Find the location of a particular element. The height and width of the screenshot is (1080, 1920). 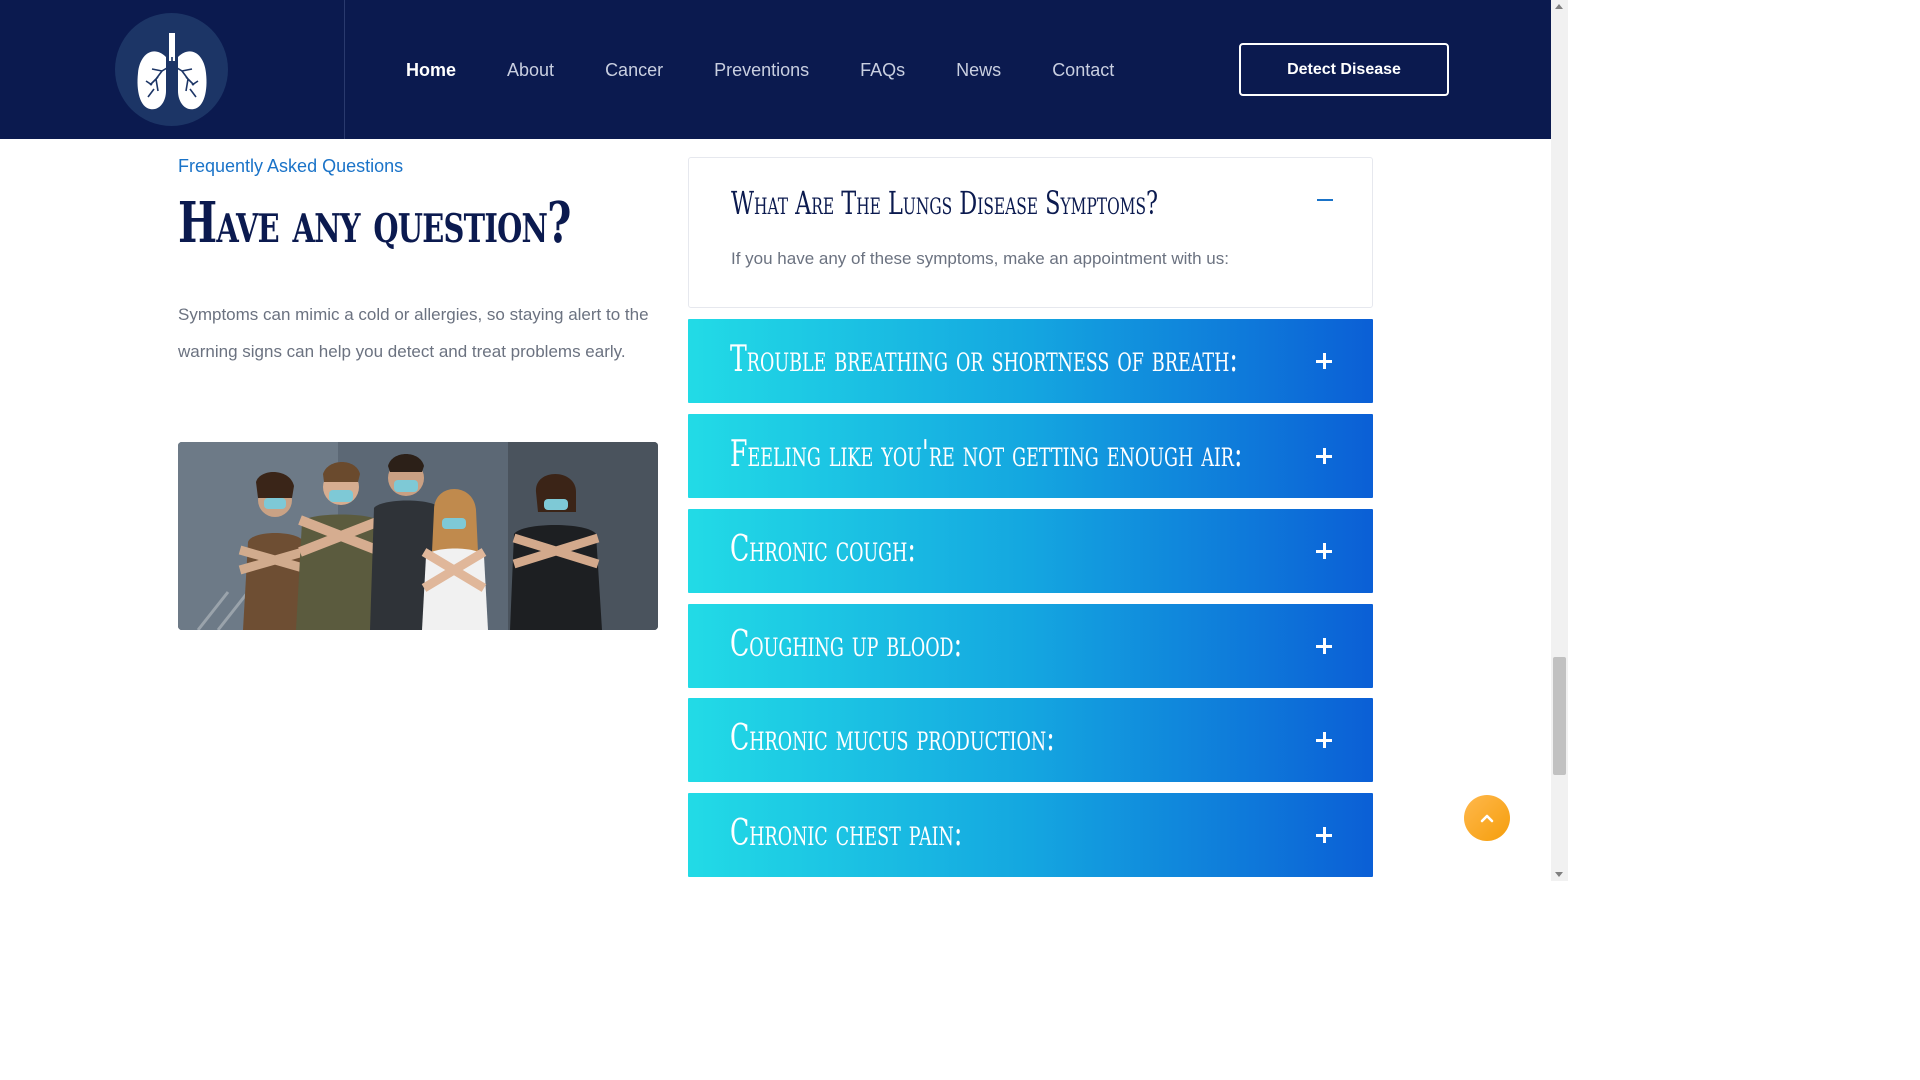

back-to-top-button is located at coordinates (1487, 818).